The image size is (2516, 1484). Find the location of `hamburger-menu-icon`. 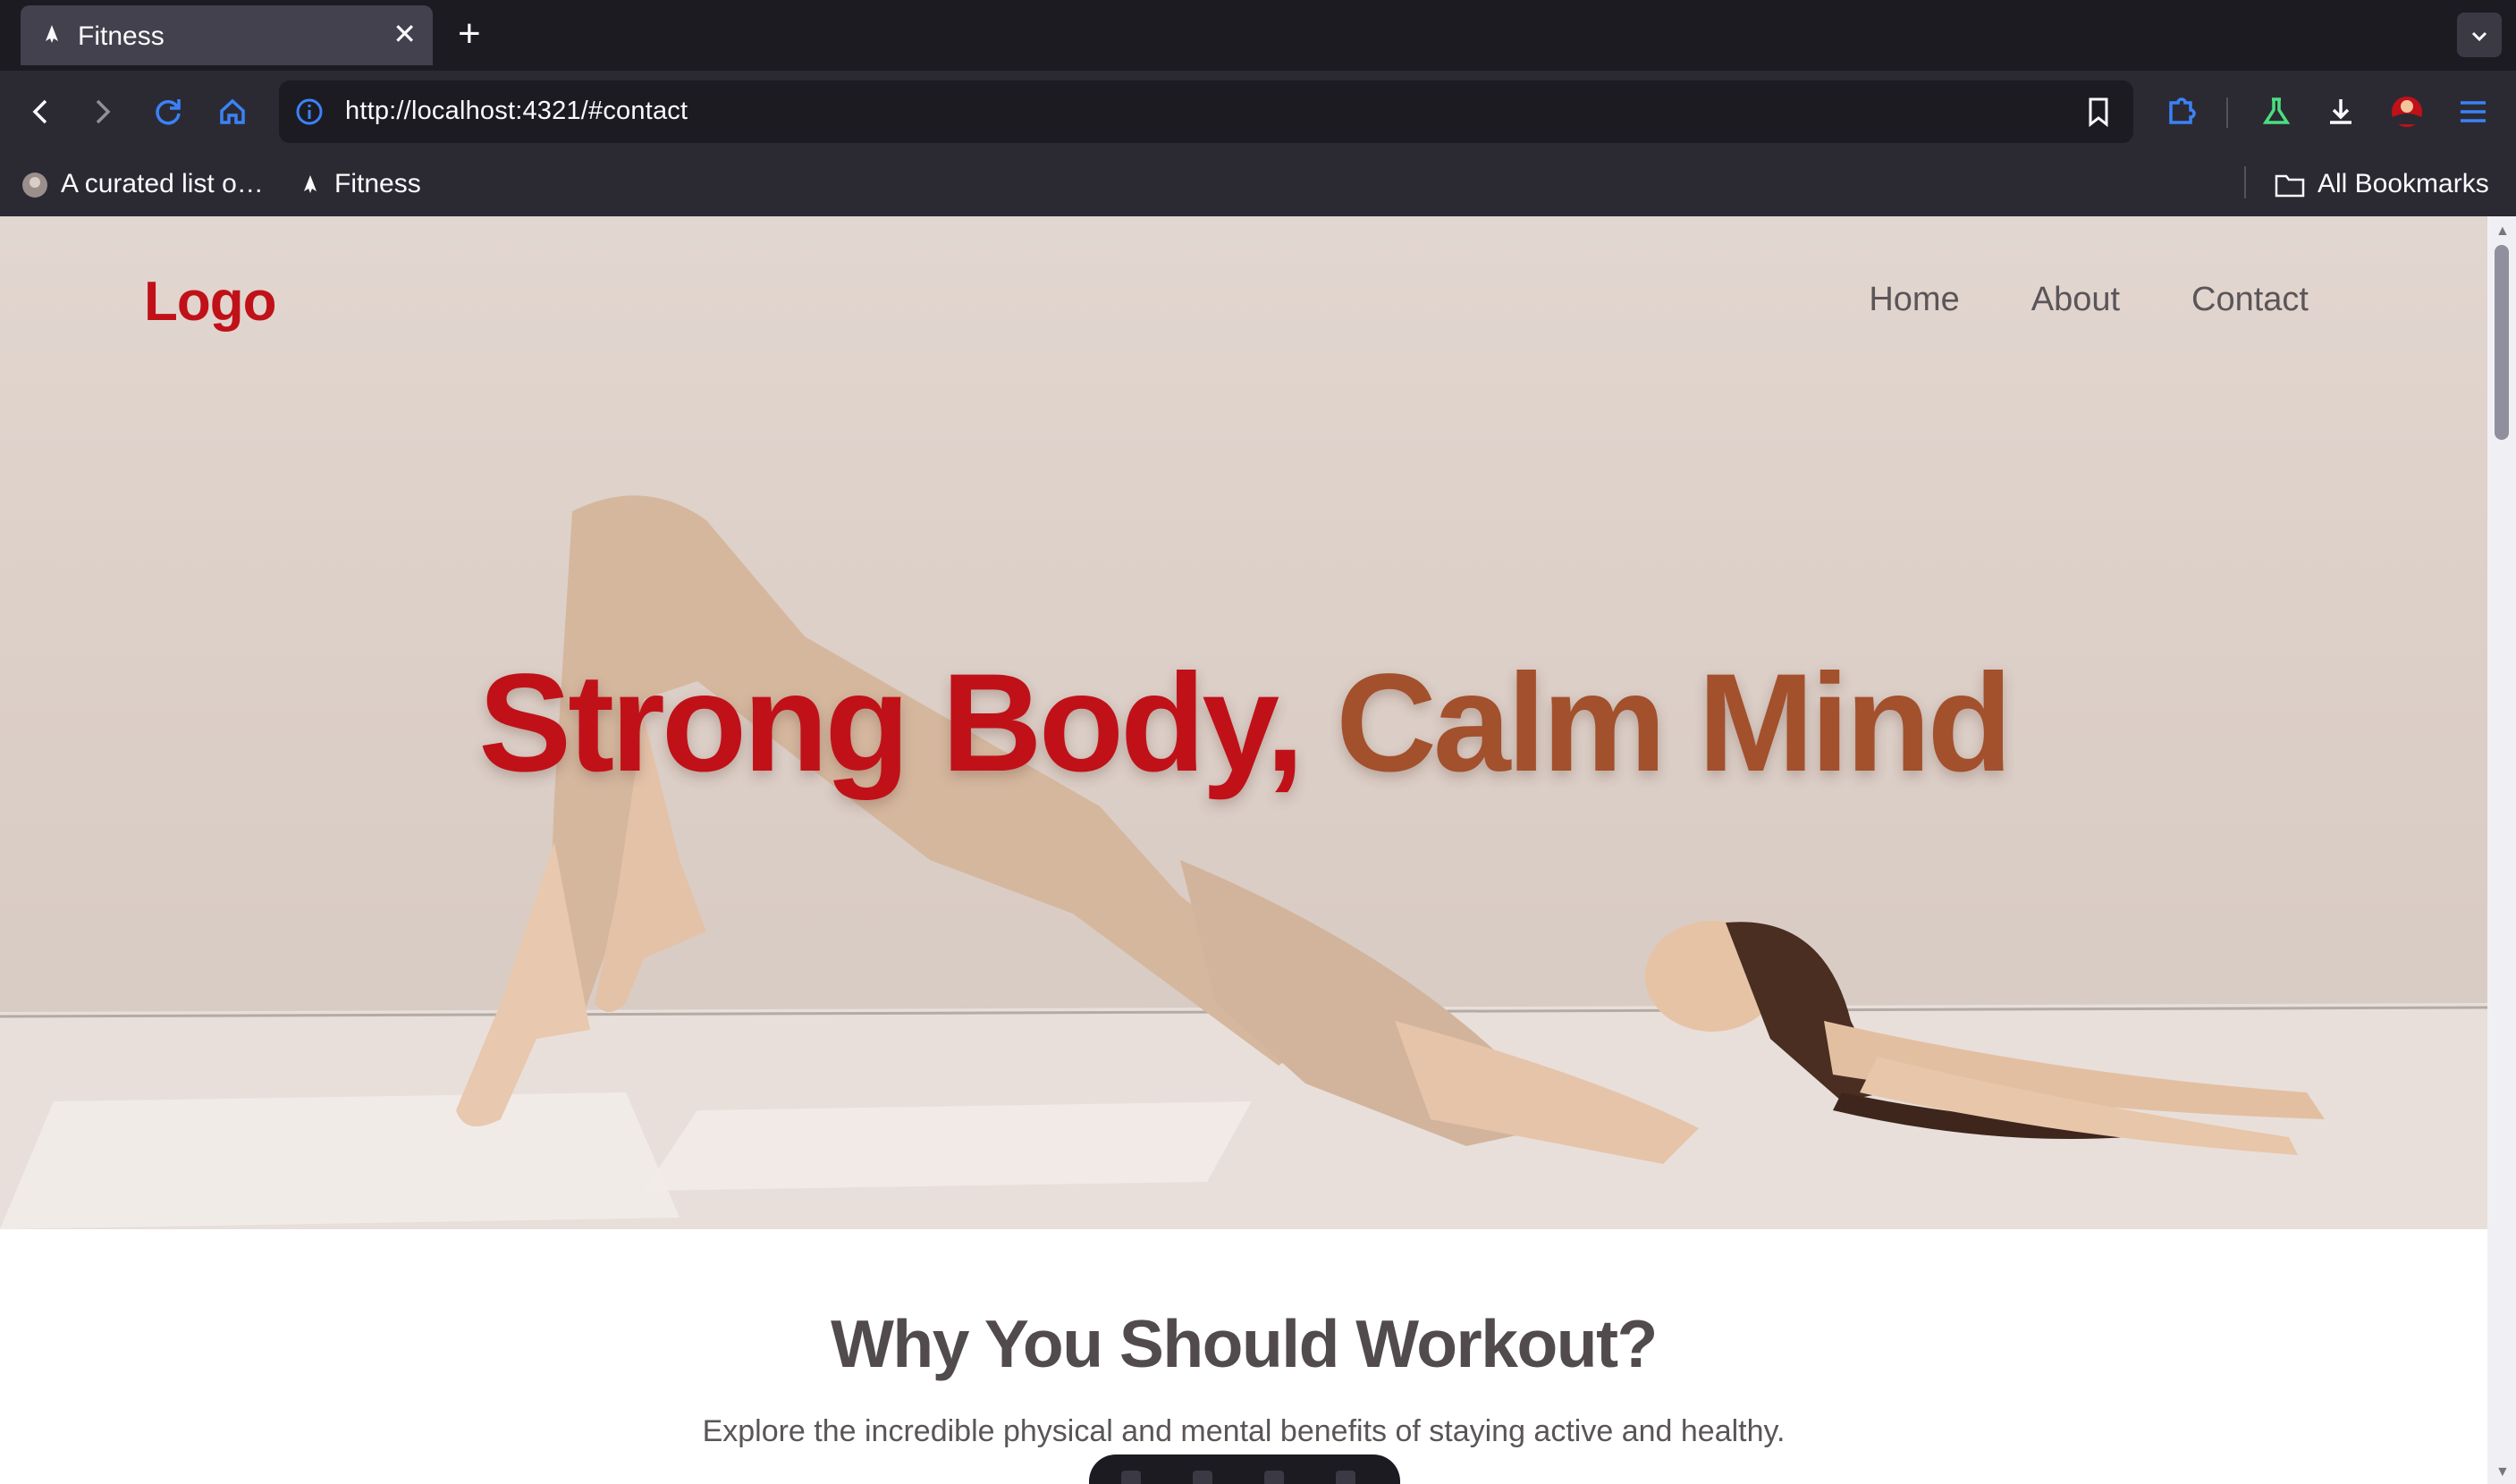

hamburger-menu-icon is located at coordinates (2473, 111).